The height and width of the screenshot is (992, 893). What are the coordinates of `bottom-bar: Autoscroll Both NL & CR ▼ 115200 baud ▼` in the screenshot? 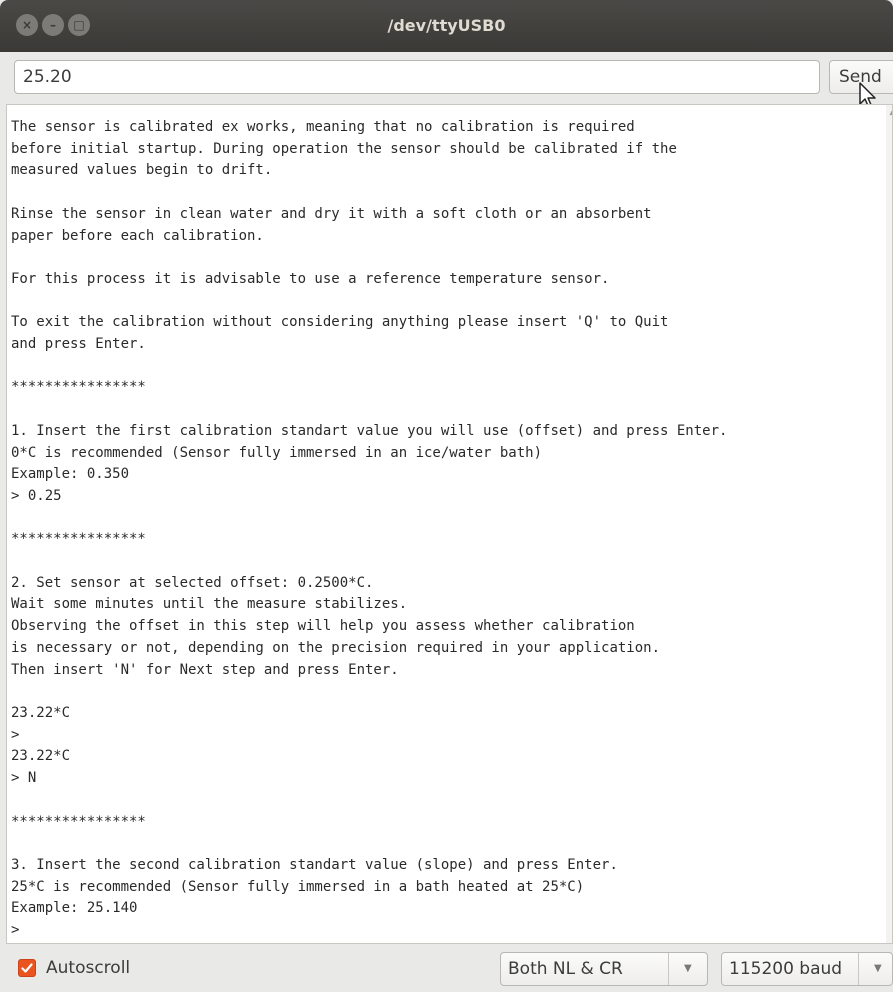 It's located at (446, 968).